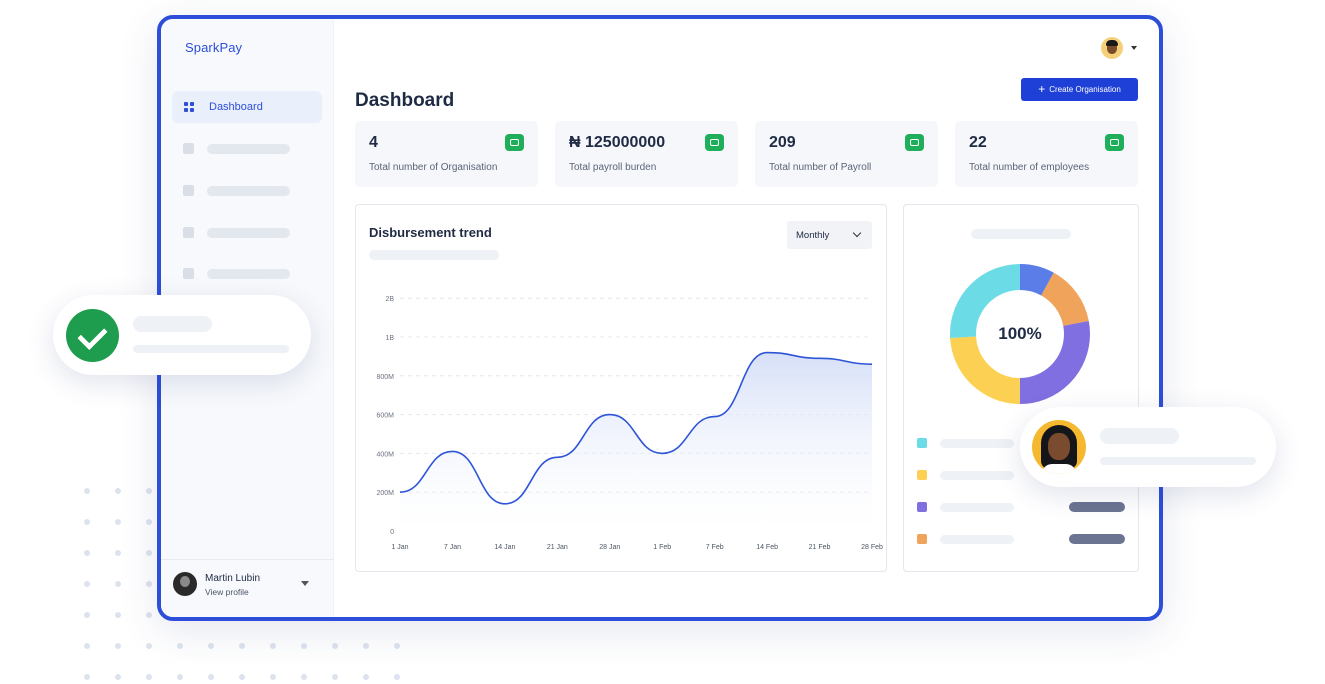 Image resolution: width=1325 pixels, height=684 pixels. I want to click on x-tick-label: 1 Feb, so click(662, 547).